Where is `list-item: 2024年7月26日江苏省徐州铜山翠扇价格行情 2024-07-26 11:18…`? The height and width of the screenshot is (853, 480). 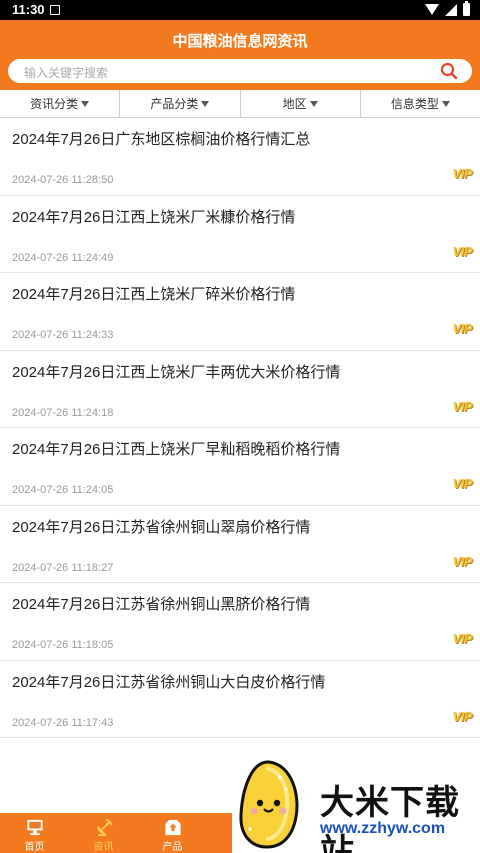
list-item: 2024年7月26日江苏省徐州铜山翠扇价格行情 2024-07-26 11:18… is located at coordinates (240, 544).